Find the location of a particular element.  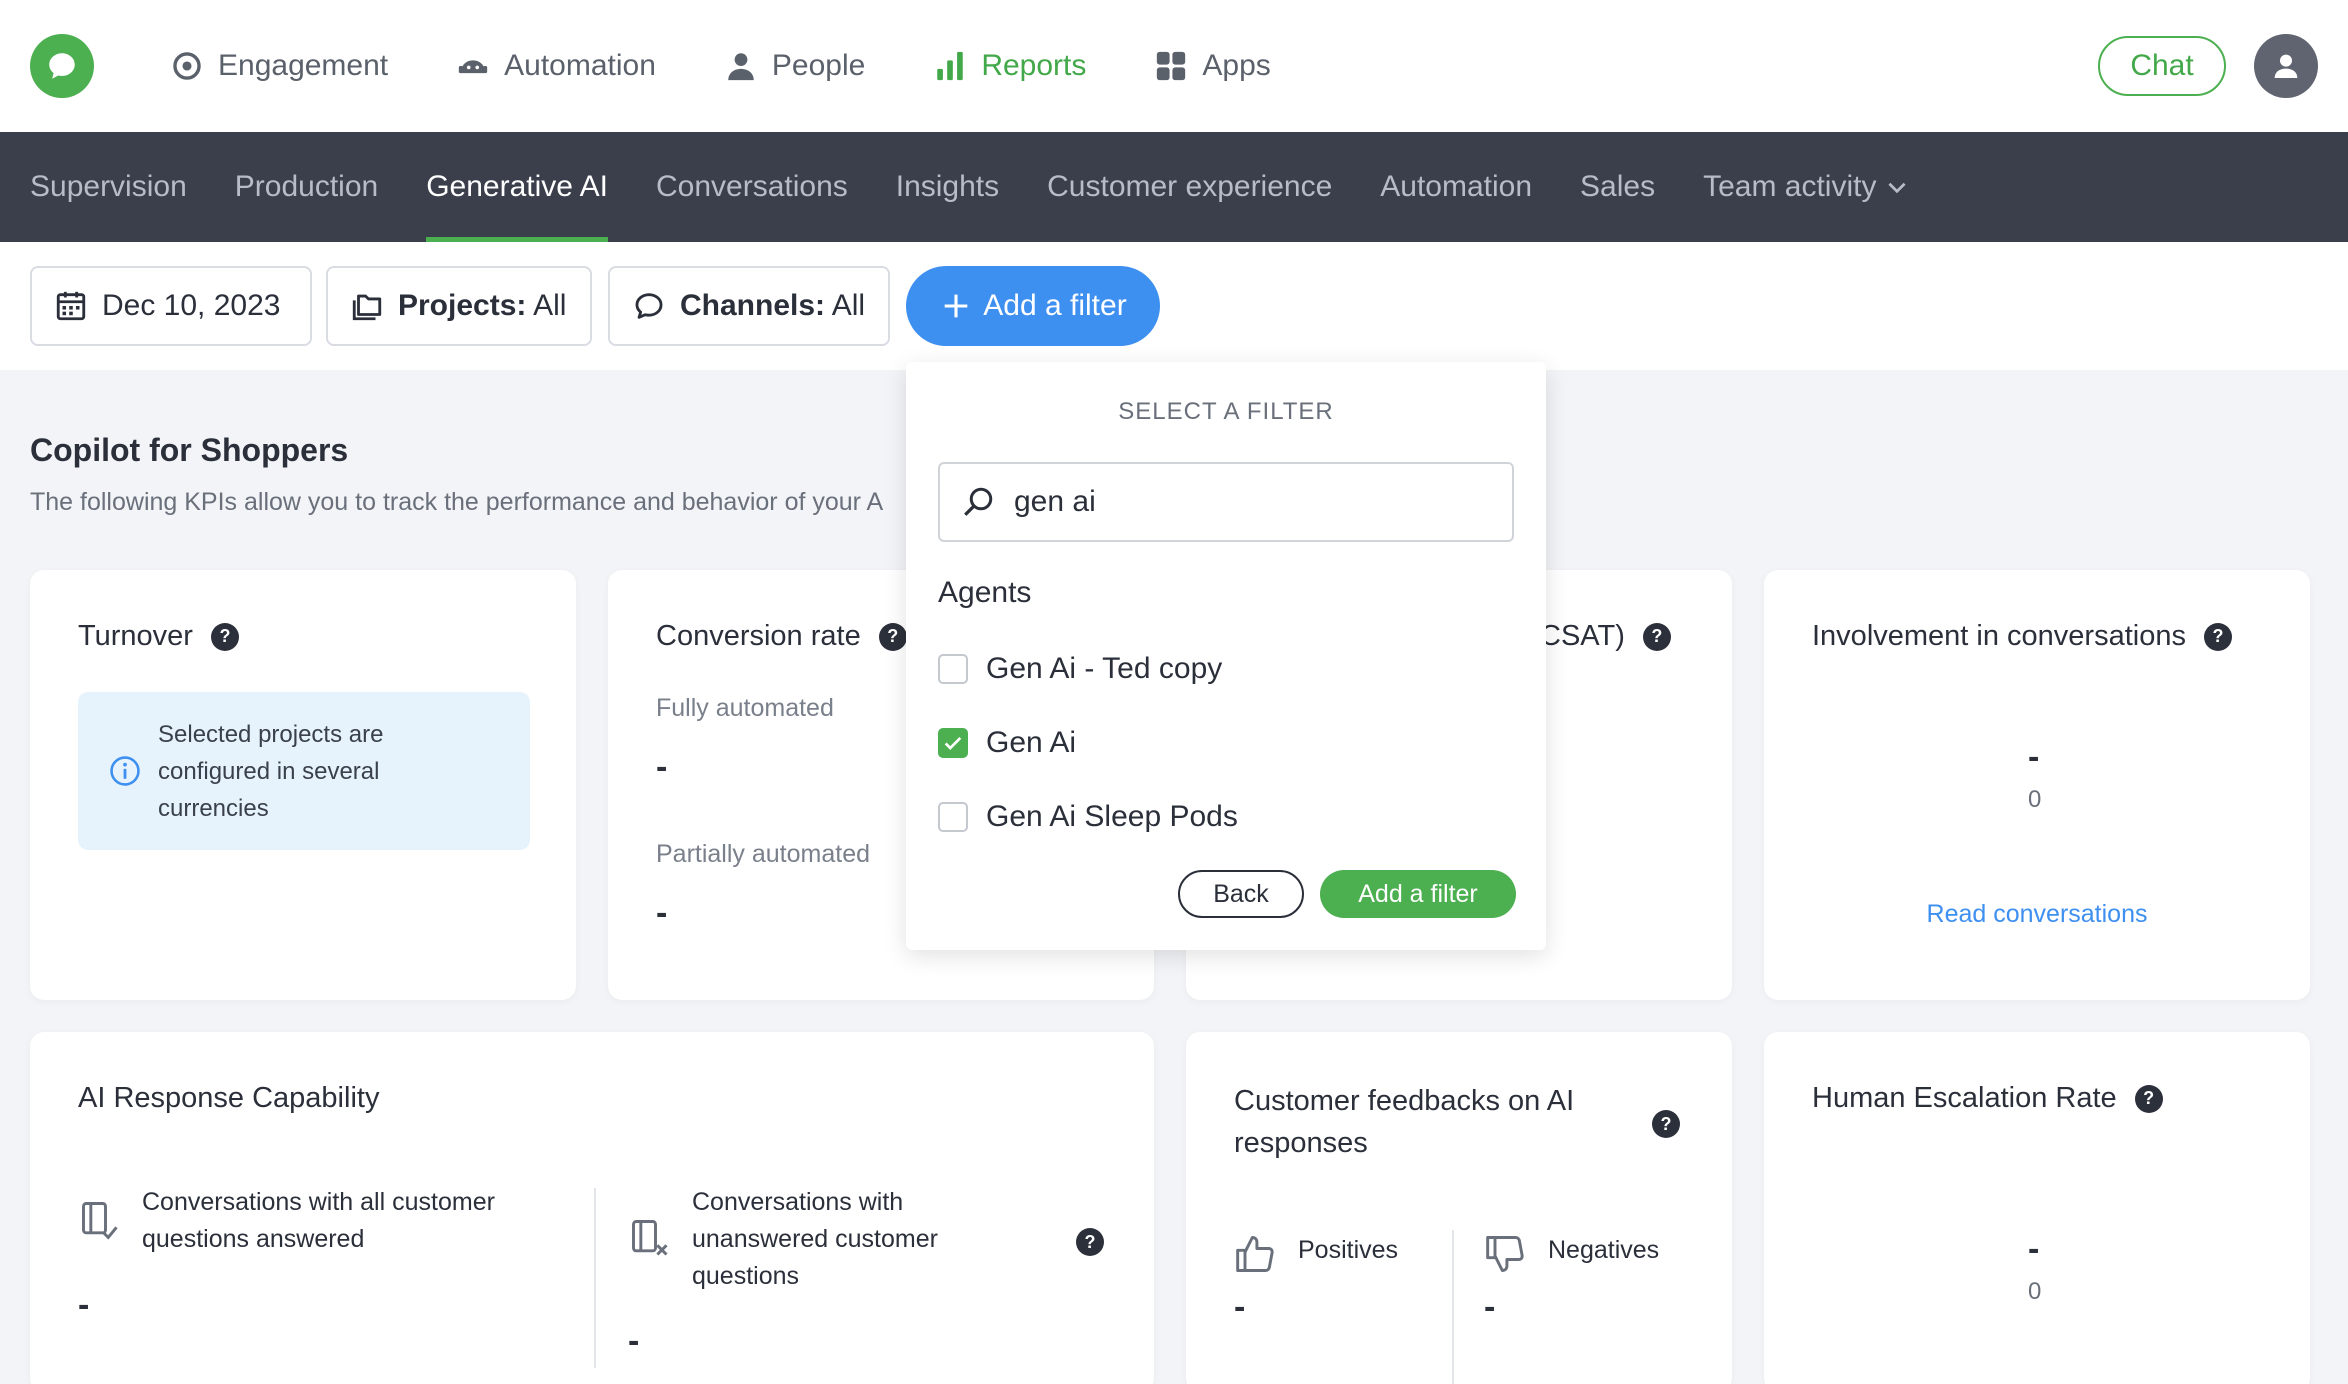

human-escalation-title-text: Human Escalation Rate is located at coordinates (1964, 1098).